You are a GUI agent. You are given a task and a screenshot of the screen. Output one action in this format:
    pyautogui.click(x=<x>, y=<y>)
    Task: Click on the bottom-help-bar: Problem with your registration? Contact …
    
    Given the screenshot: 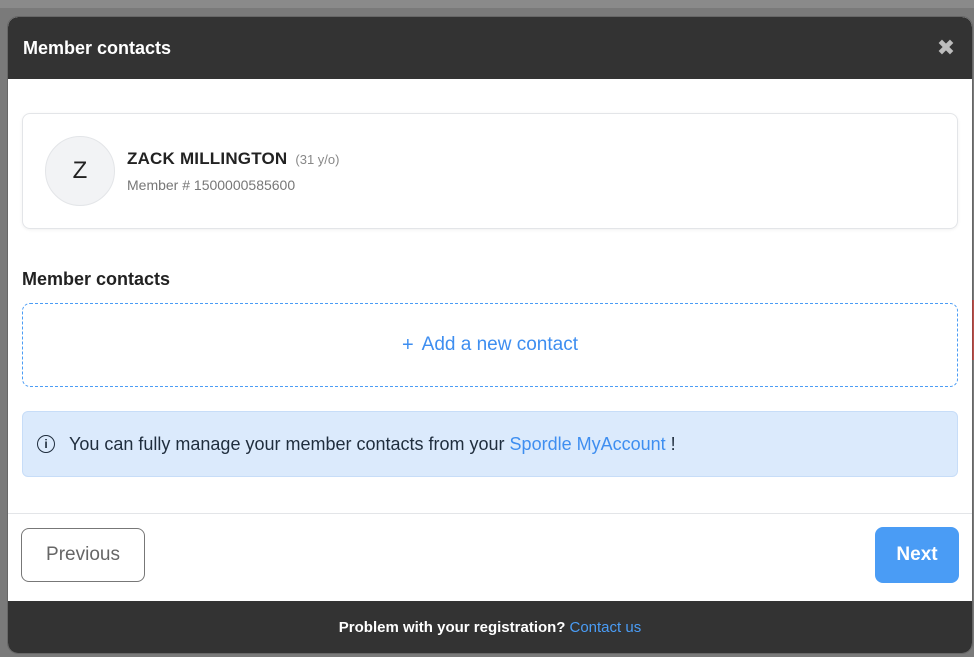 What is the action you would take?
    pyautogui.click(x=490, y=627)
    